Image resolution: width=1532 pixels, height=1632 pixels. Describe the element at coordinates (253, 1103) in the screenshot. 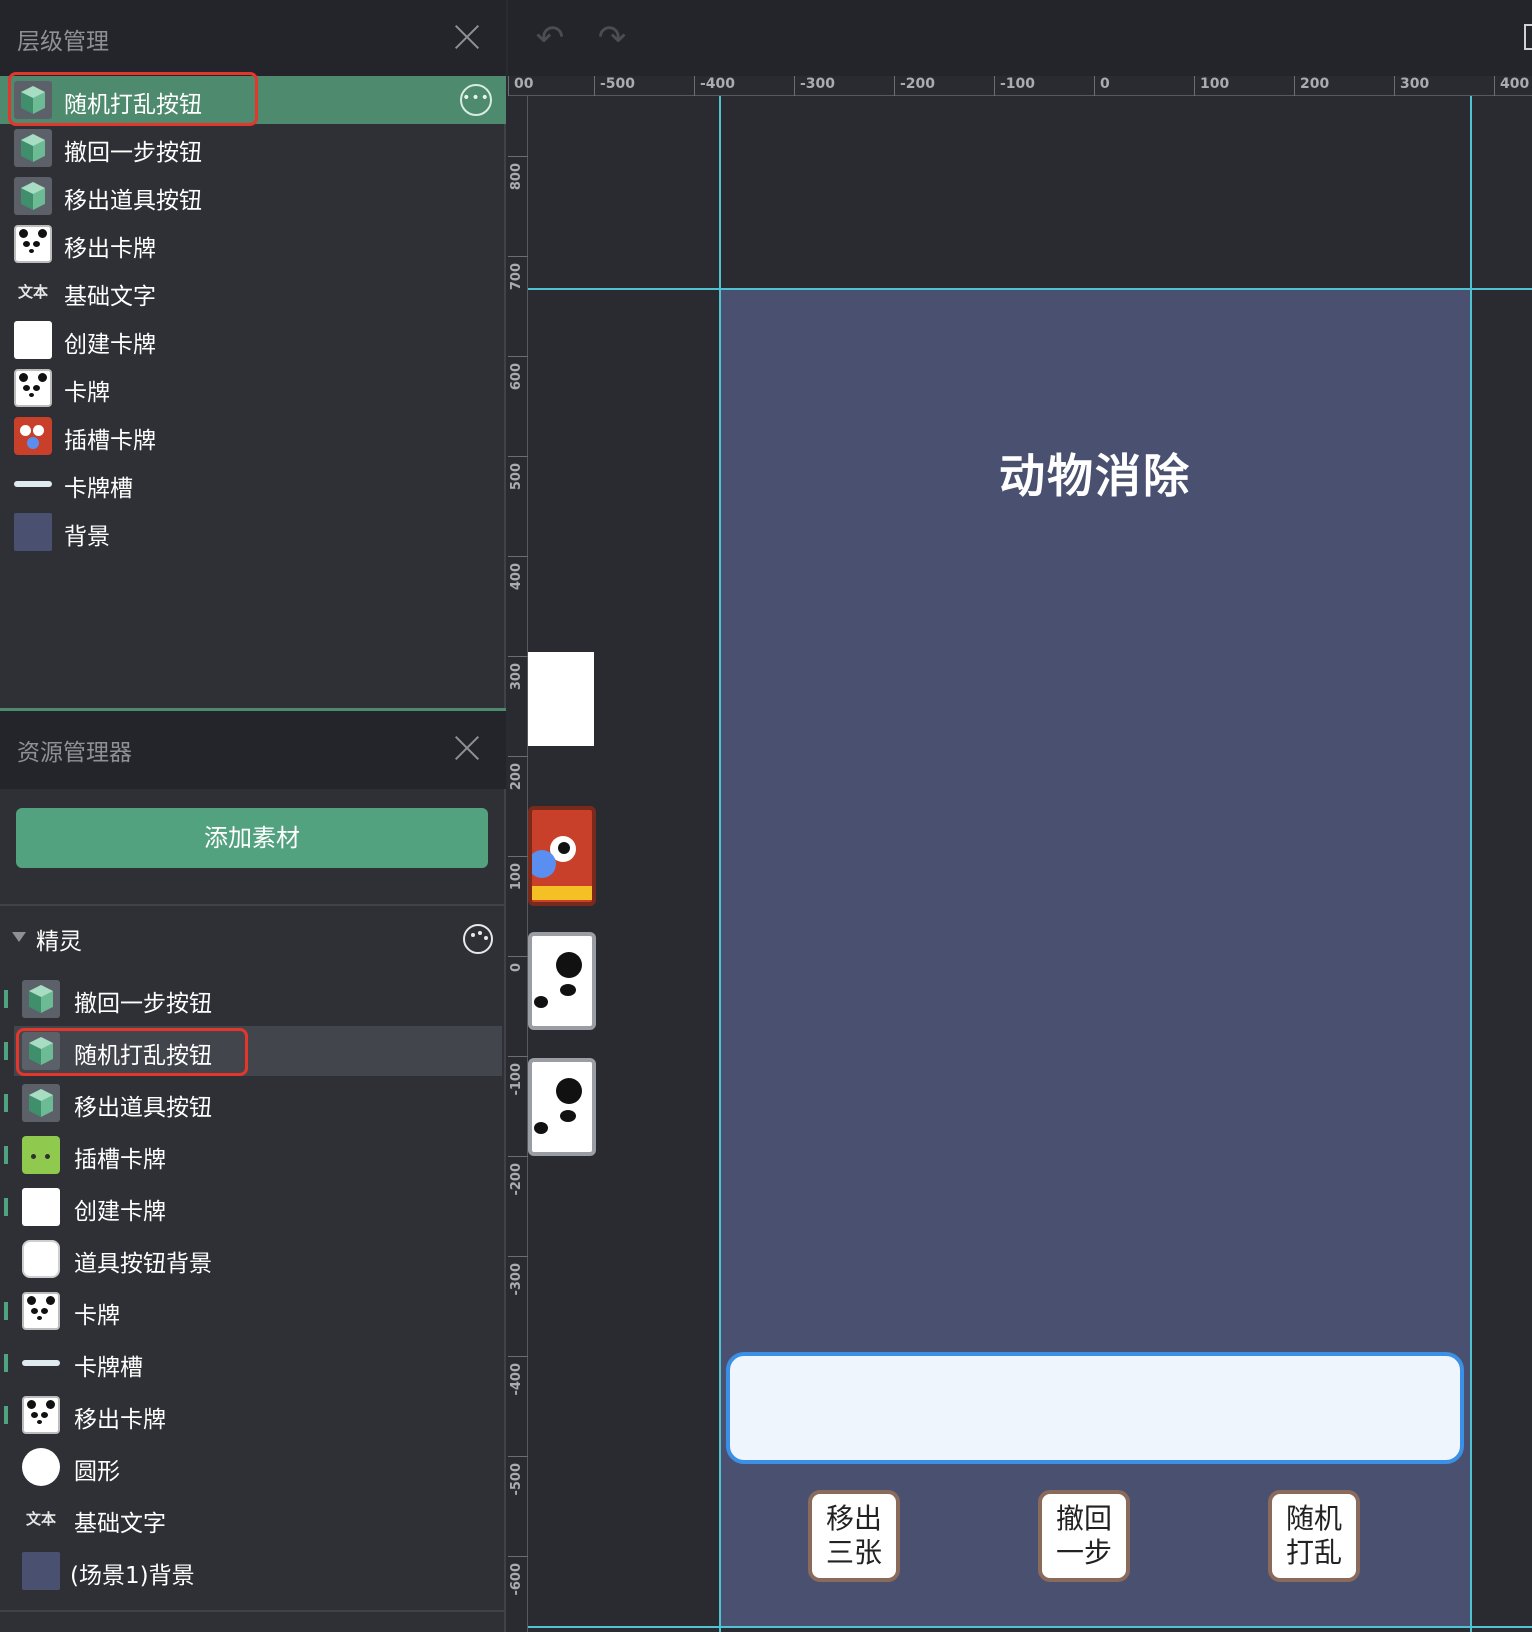

I see `asset-item-remove-prop-button: 移出道具按钮` at that location.